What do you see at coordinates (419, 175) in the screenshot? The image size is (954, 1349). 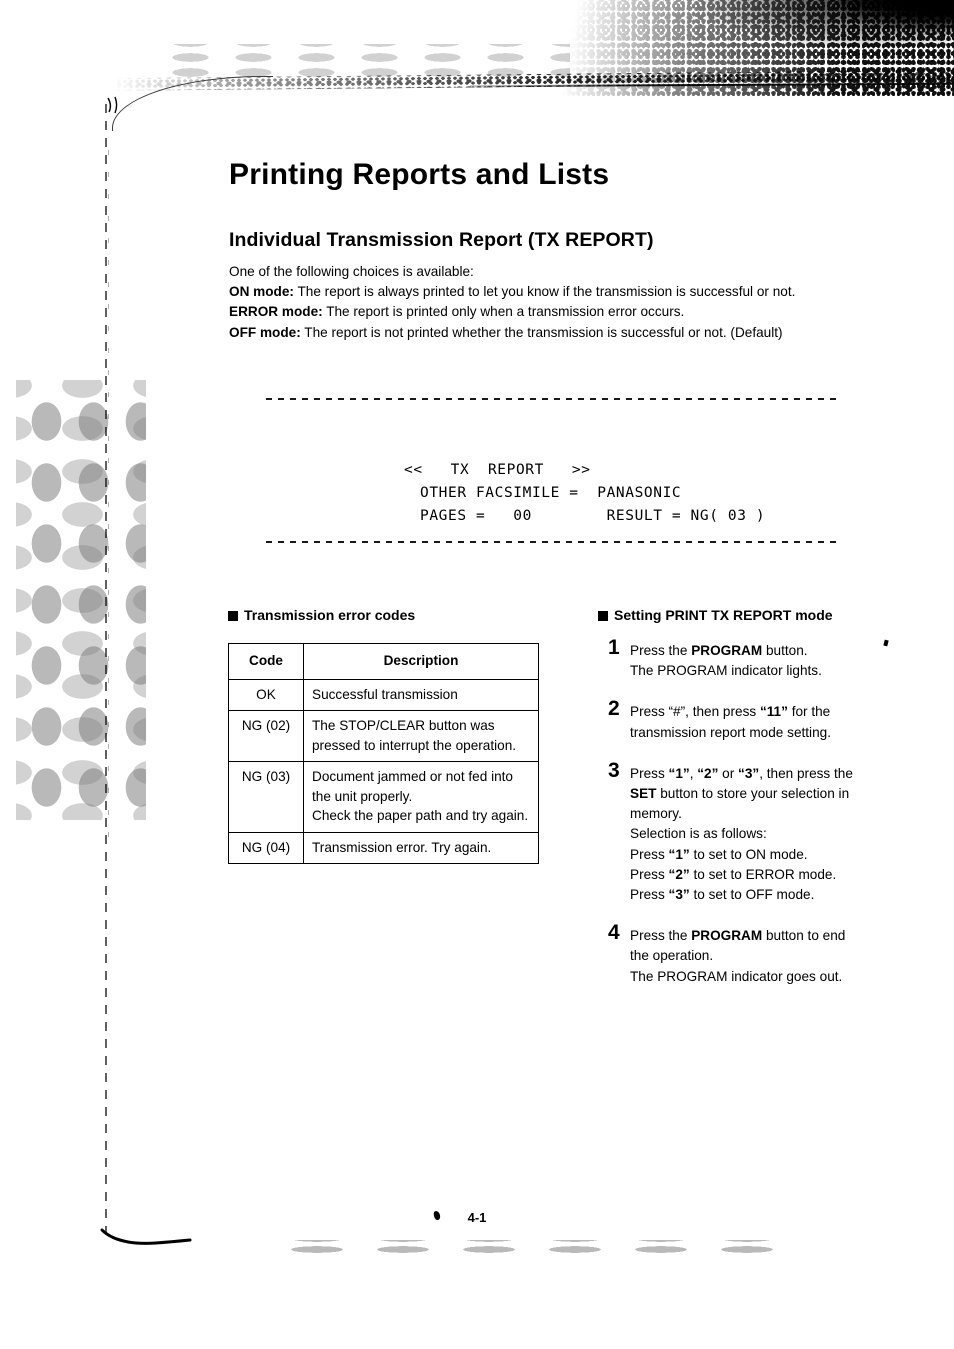 I see `page-title: Printing Reports and Lists` at bounding box center [419, 175].